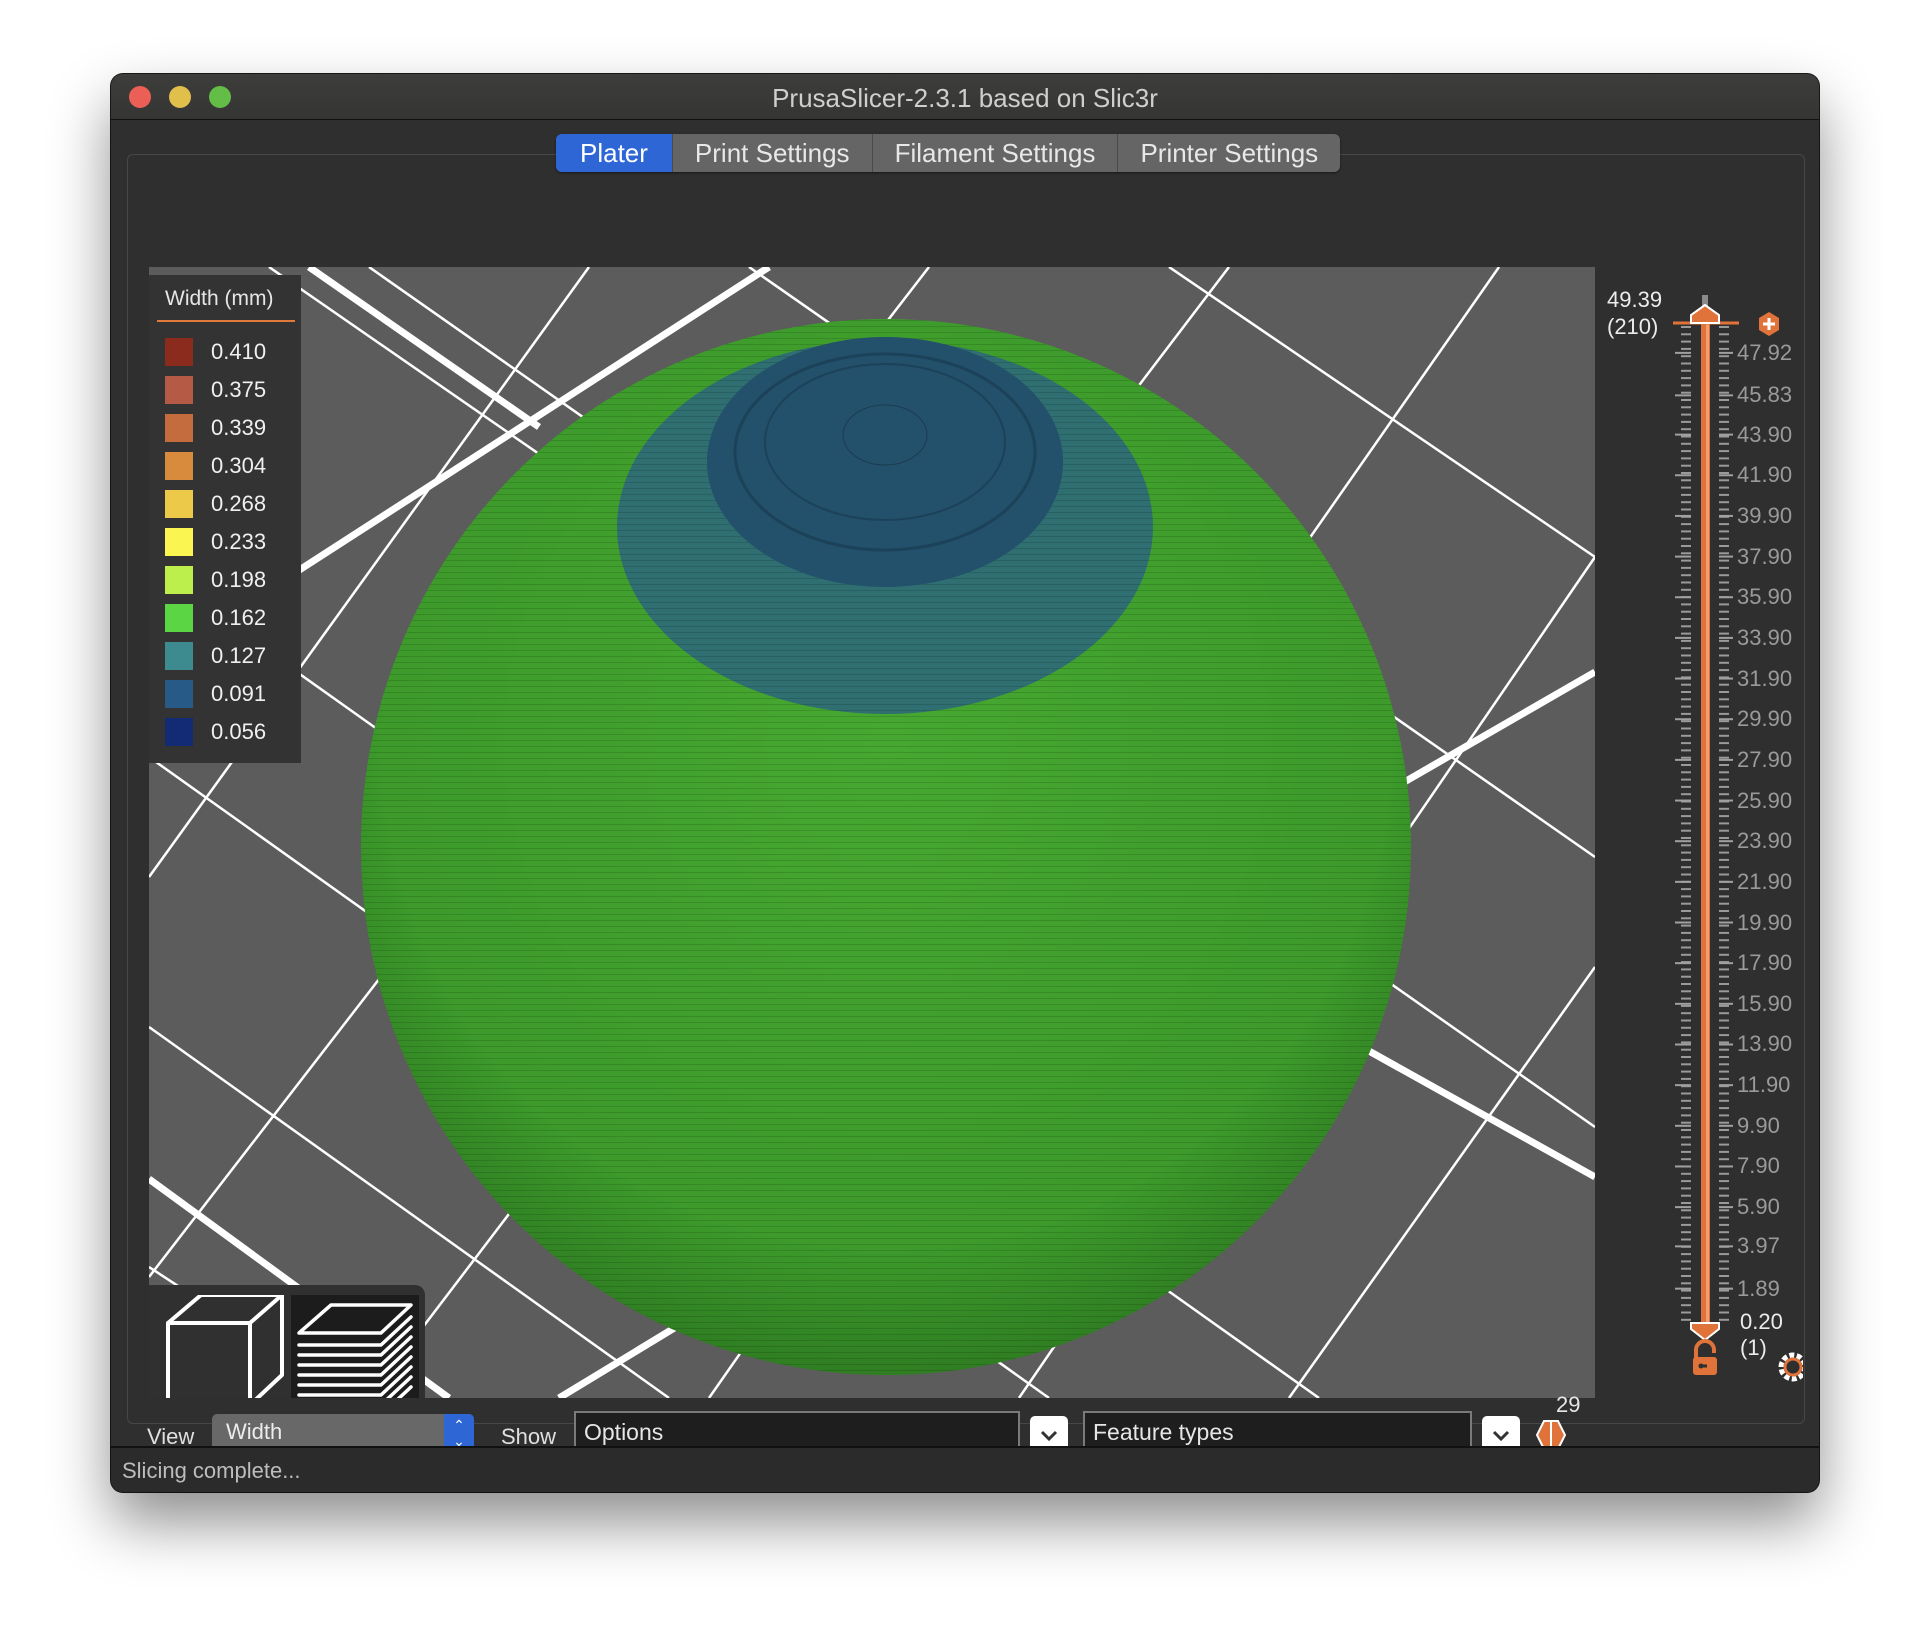 This screenshot has height=1640, width=1930. Describe the element at coordinates (1790, 1367) in the screenshot. I see `settings-cog-icon` at that location.